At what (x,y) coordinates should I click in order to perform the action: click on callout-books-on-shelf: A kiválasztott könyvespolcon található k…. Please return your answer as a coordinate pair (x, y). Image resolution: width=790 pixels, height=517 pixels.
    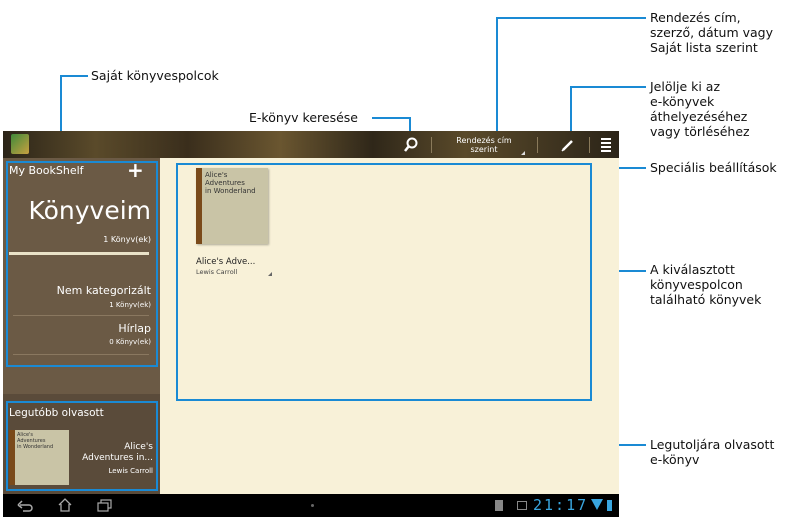
    Looking at the image, I should click on (706, 284).